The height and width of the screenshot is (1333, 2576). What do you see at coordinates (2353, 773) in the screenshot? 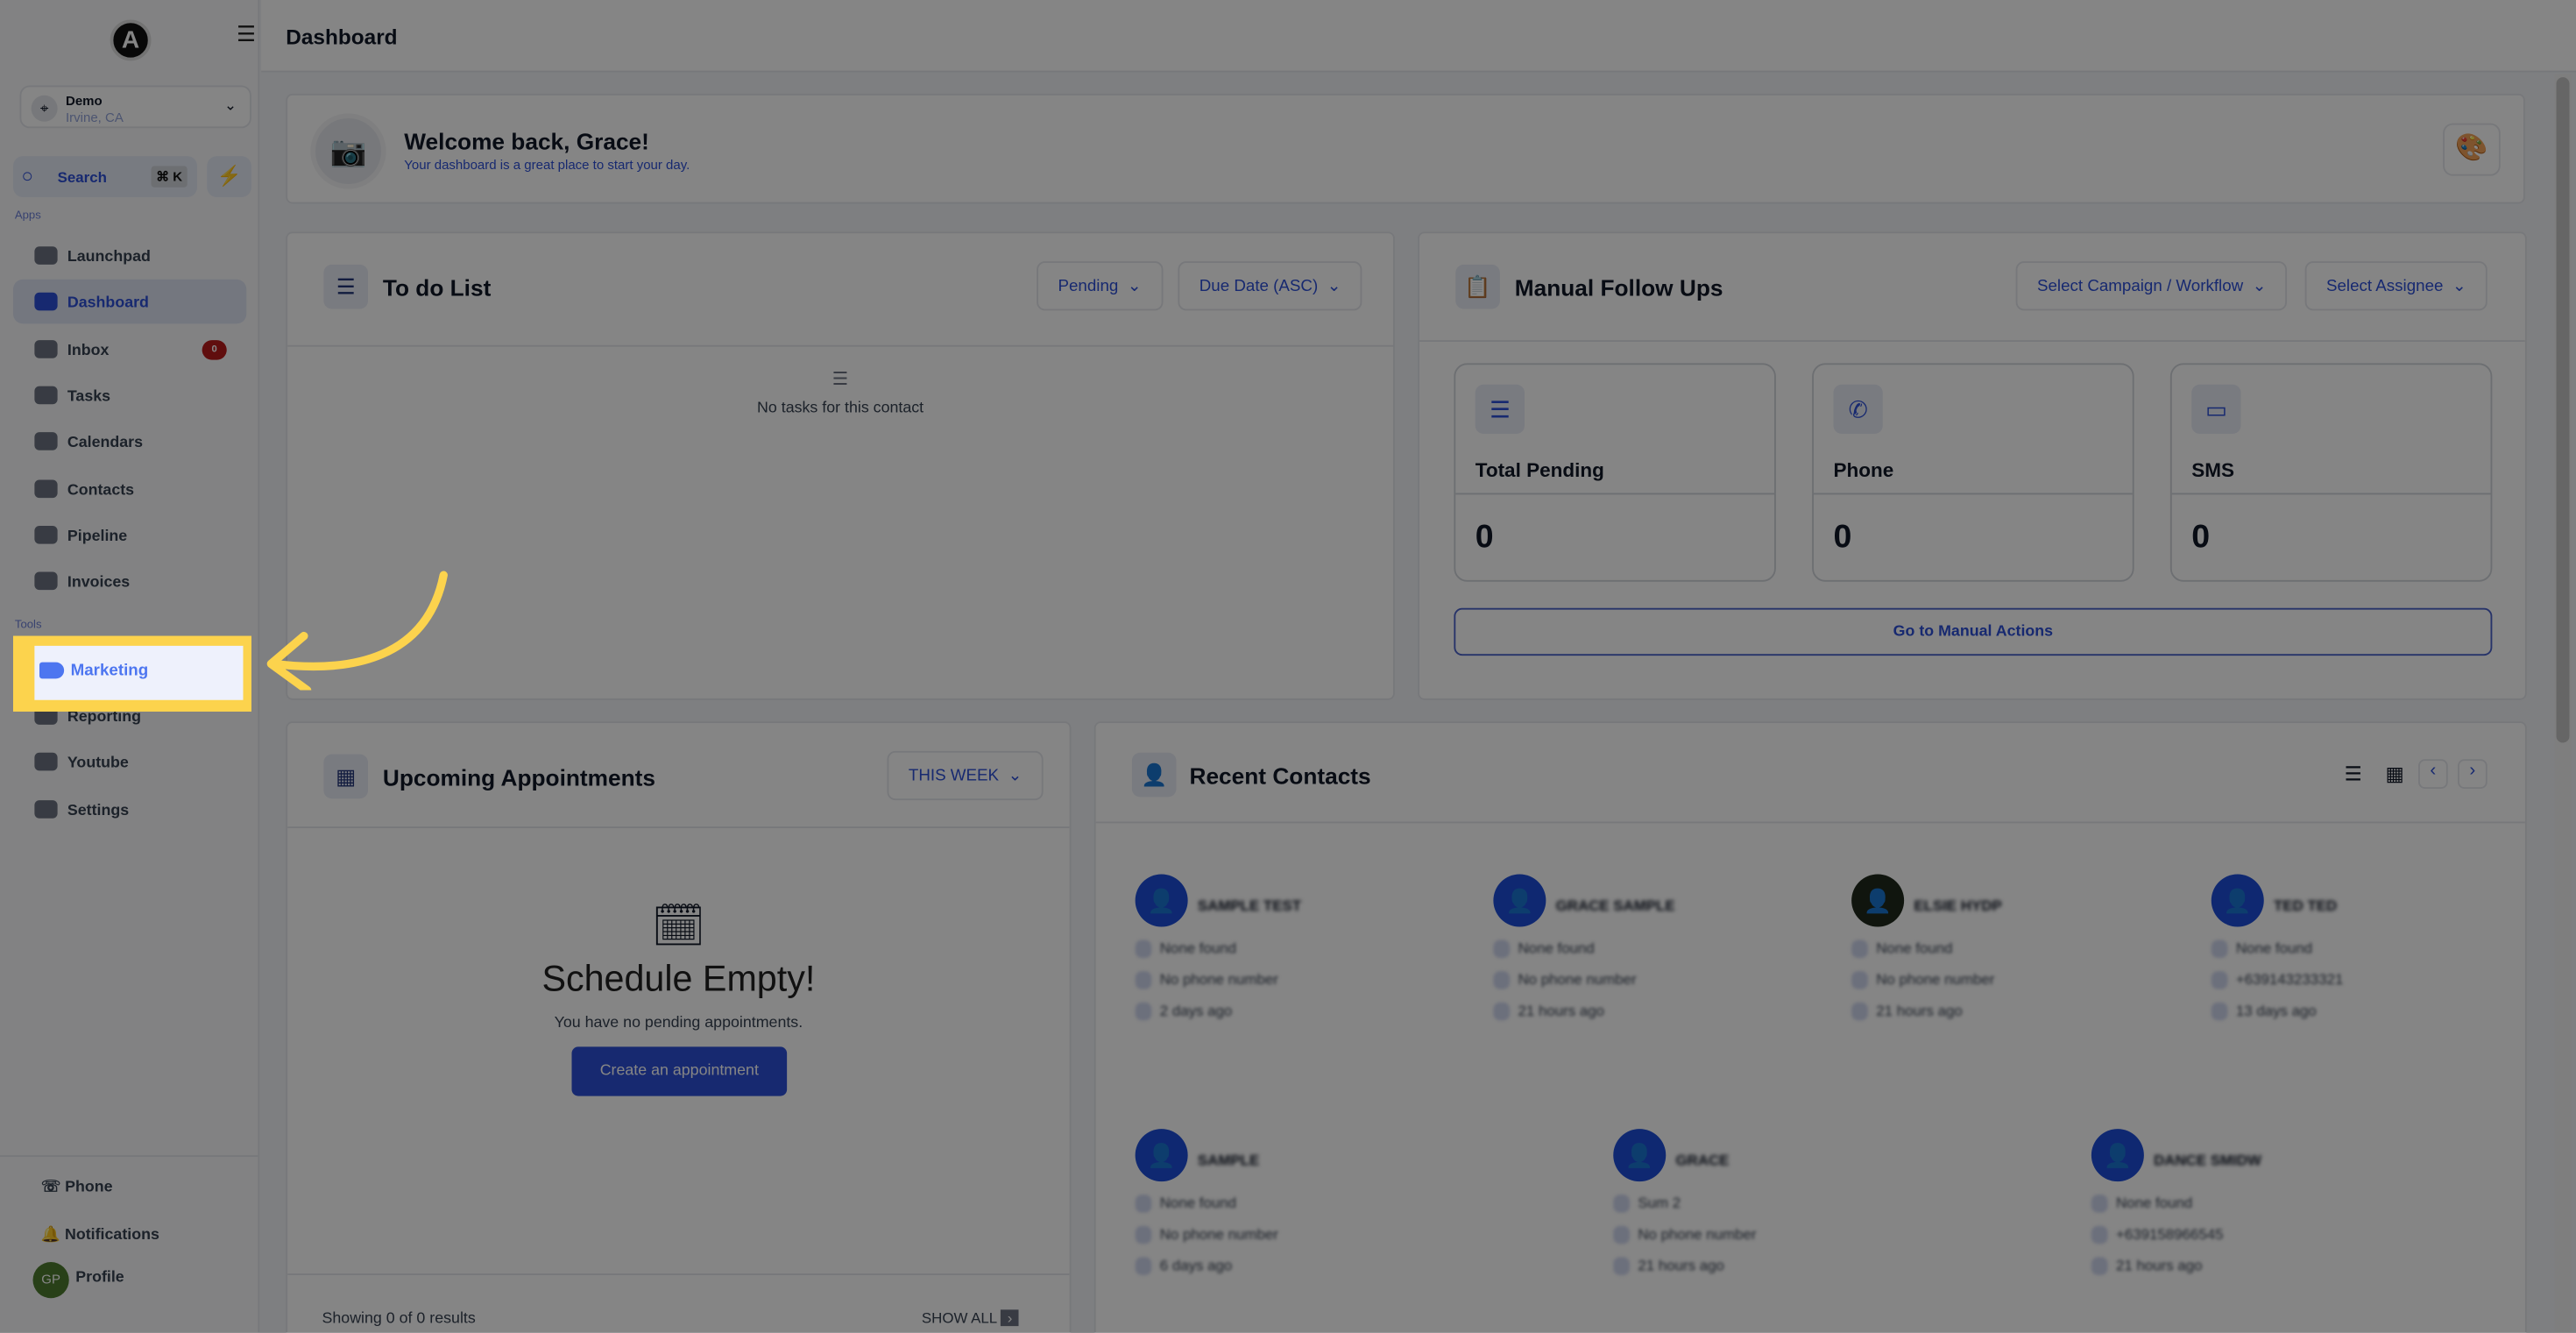
I see `list-view-icon: ☰` at bounding box center [2353, 773].